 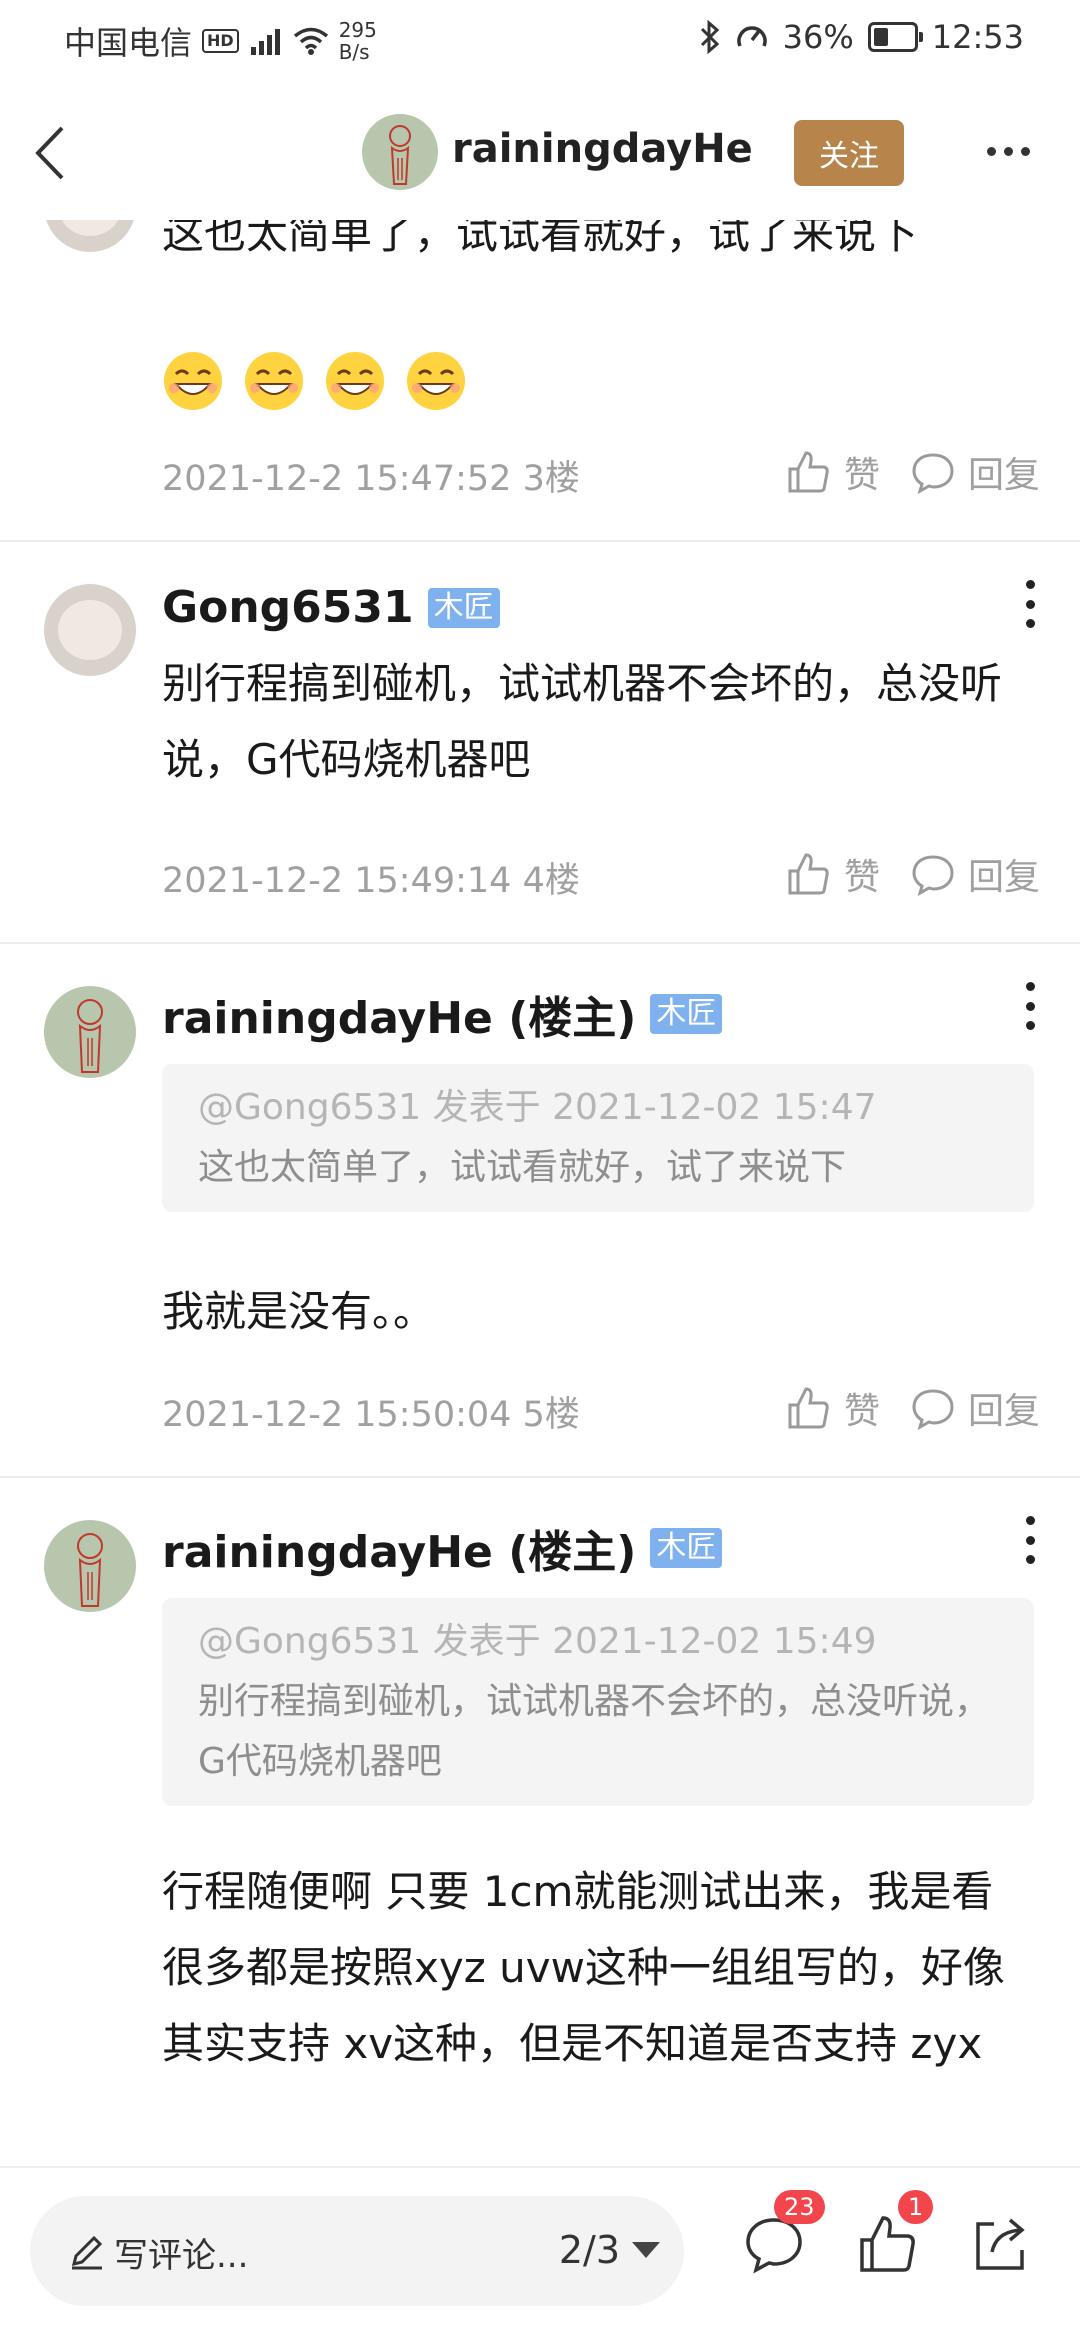 I want to click on bottom-action-bar: 写评论... 2/3 23 1, so click(x=540, y=2254).